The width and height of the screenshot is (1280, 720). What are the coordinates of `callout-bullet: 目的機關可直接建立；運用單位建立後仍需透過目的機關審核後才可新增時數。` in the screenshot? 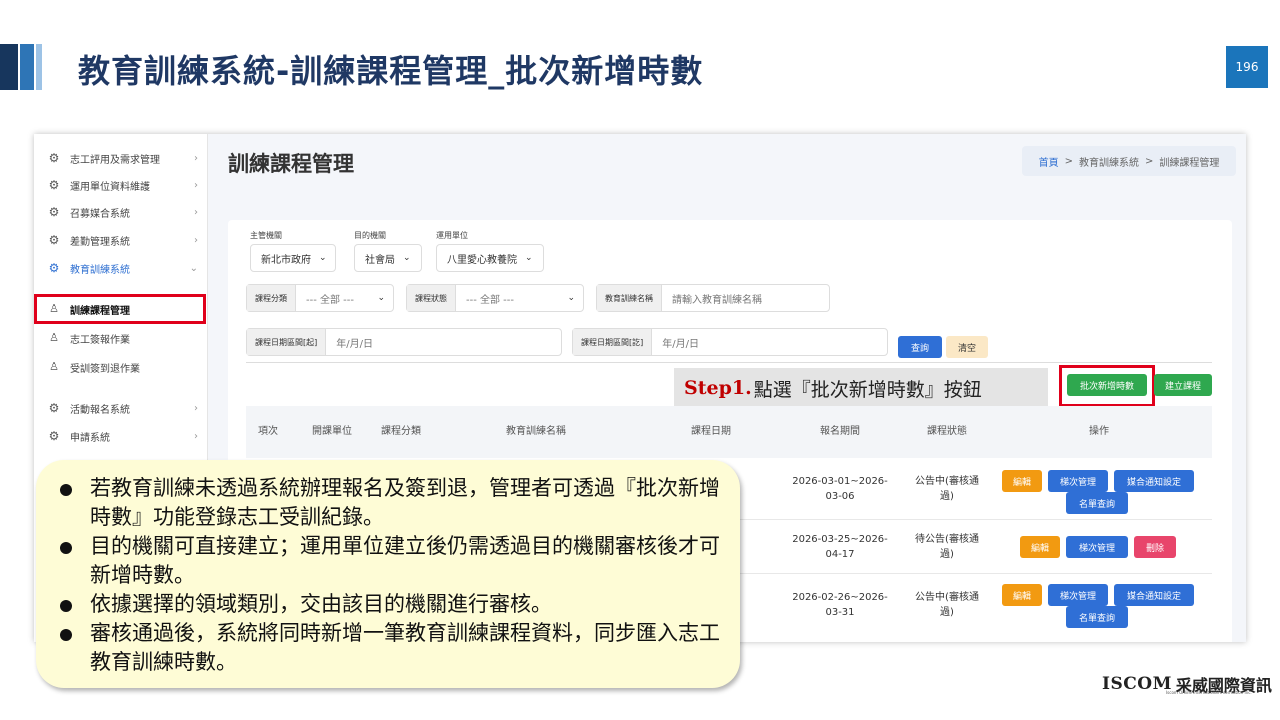 It's located at (389, 561).